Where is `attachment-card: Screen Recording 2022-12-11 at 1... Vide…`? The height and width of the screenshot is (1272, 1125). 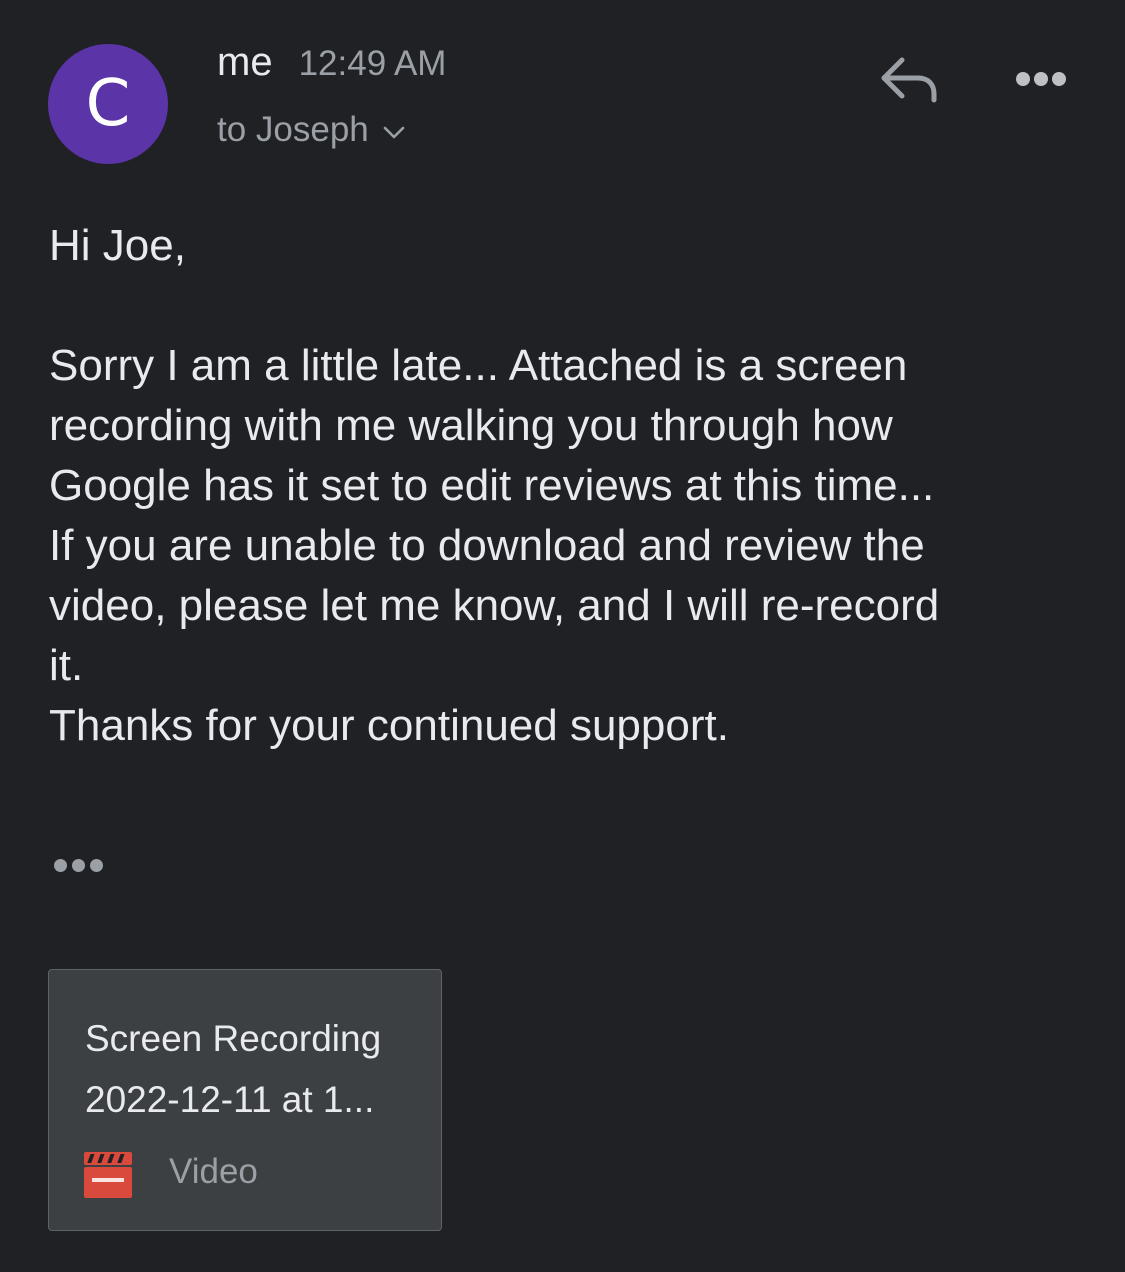
attachment-card: Screen Recording 2022-12-11 at 1... Vide… is located at coordinates (245, 1100).